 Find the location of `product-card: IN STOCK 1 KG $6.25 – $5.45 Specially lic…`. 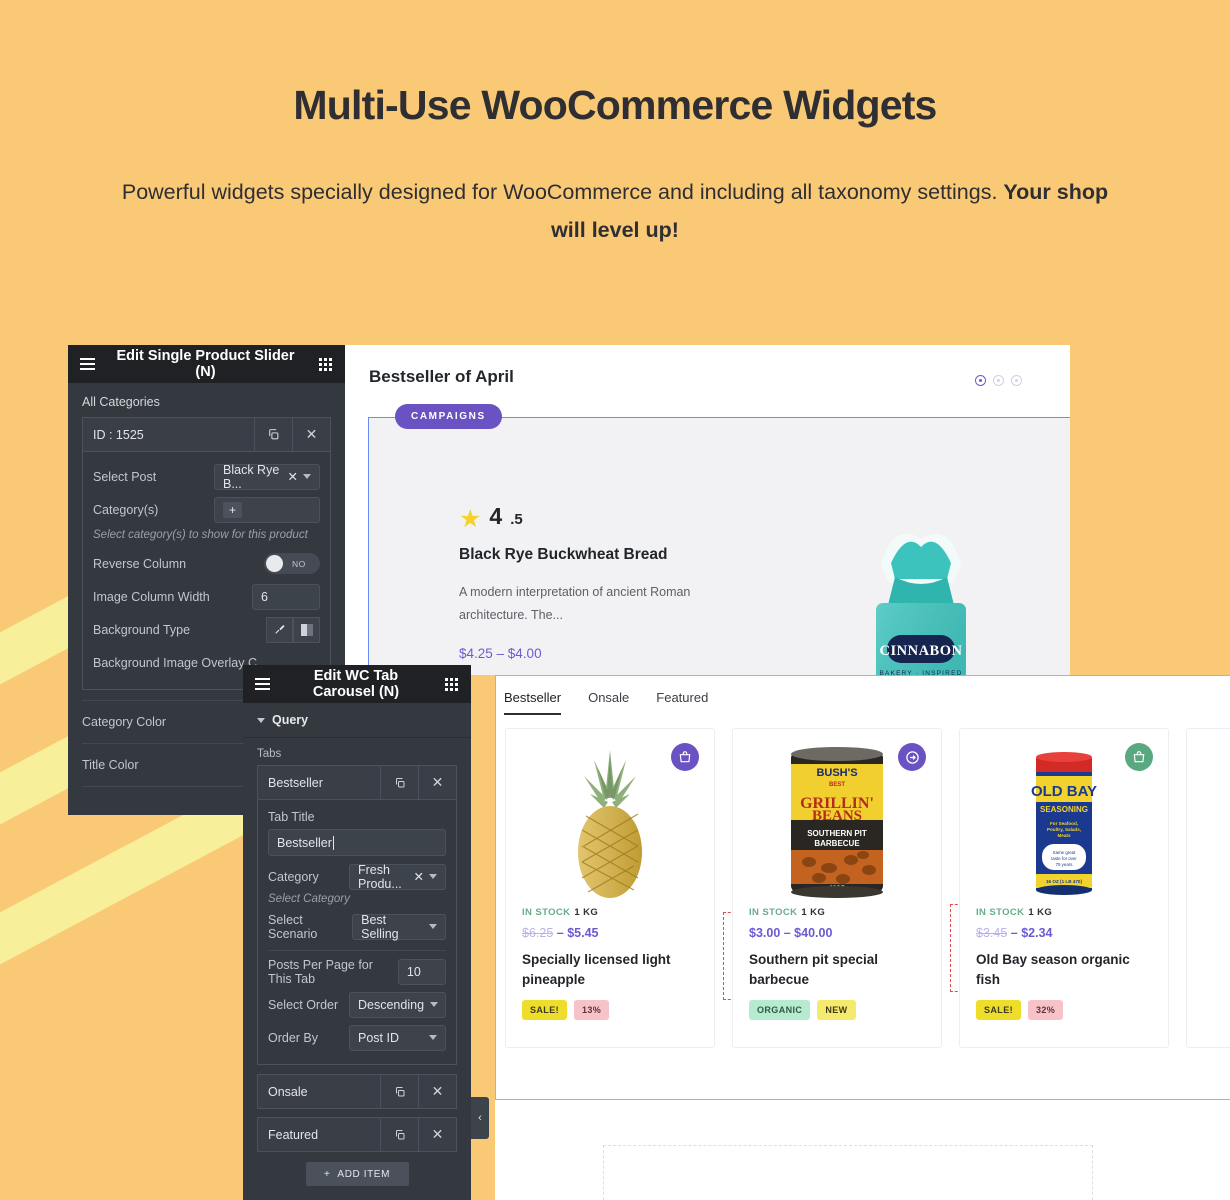

product-card: IN STOCK 1 KG $6.25 – $5.45 Specially lic… is located at coordinates (610, 888).